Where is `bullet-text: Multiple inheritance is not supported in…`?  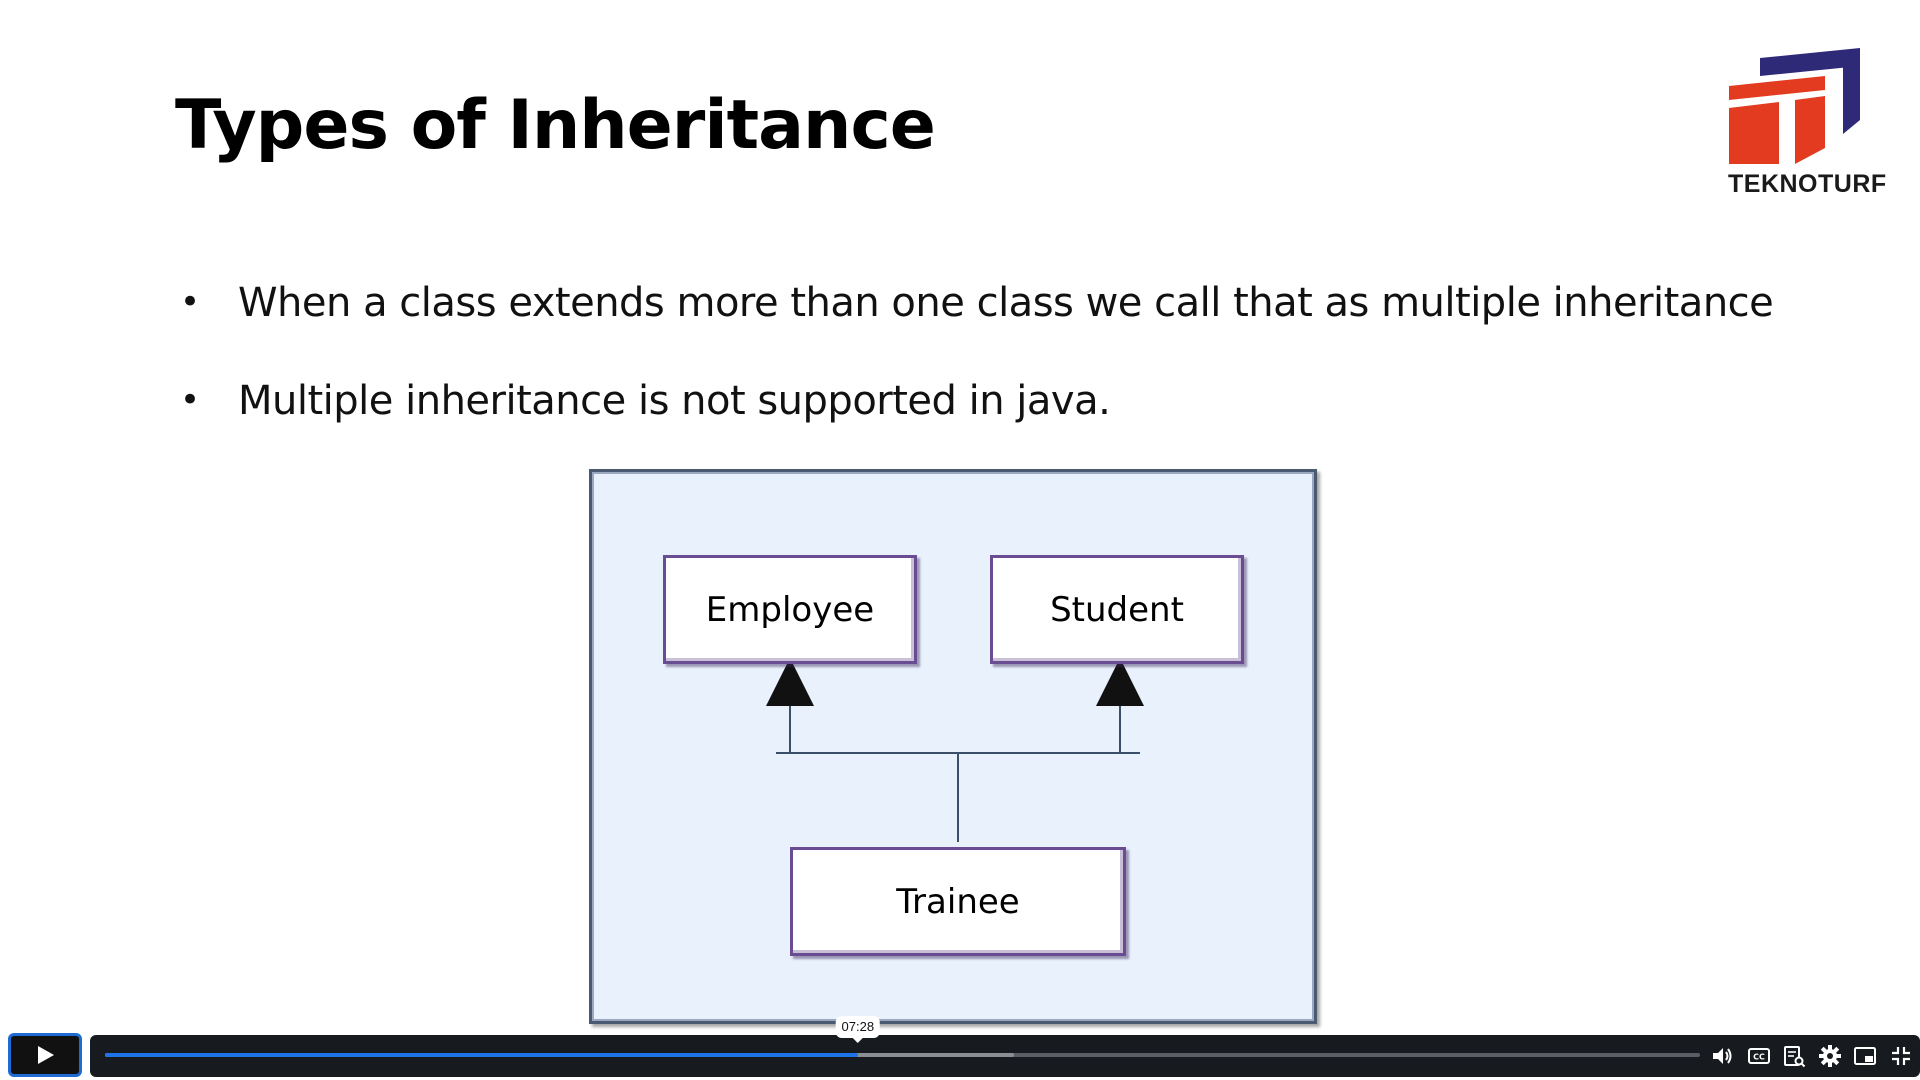
bullet-text: Multiple inheritance is not supported in… is located at coordinates (674, 401).